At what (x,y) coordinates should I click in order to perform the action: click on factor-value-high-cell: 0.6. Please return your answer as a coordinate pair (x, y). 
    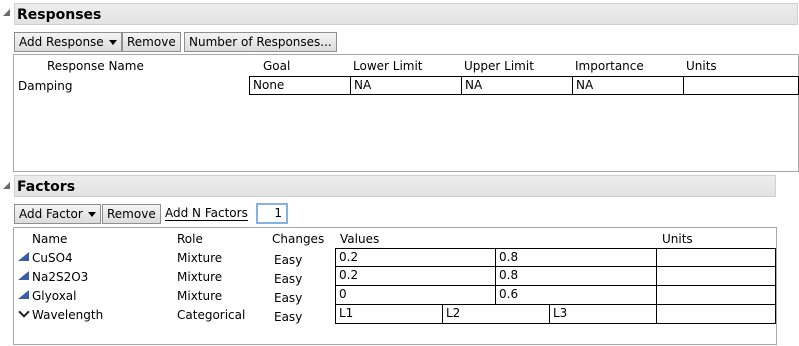
    Looking at the image, I should click on (575, 295).